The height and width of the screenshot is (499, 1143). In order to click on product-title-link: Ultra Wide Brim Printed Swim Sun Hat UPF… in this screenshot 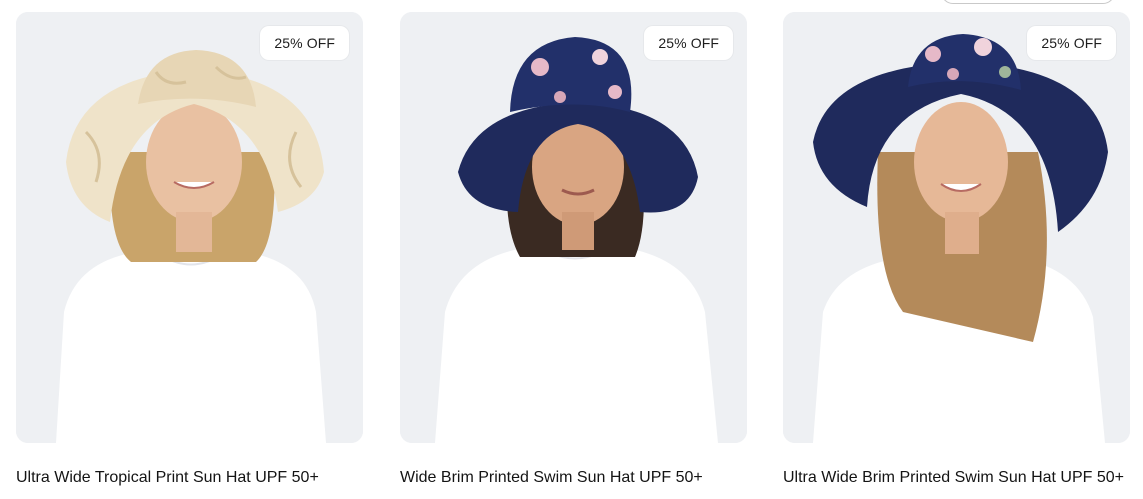, I will do `click(953, 478)`.